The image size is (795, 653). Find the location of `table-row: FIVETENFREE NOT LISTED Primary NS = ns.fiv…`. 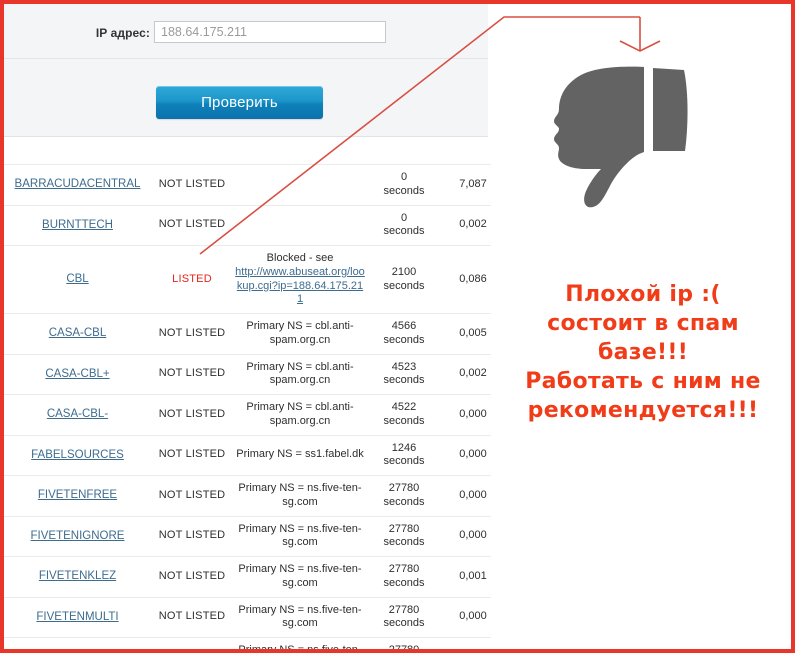

table-row: FIVETENFREE NOT LISTED Primary NS = ns.fiv… is located at coordinates (254, 496).